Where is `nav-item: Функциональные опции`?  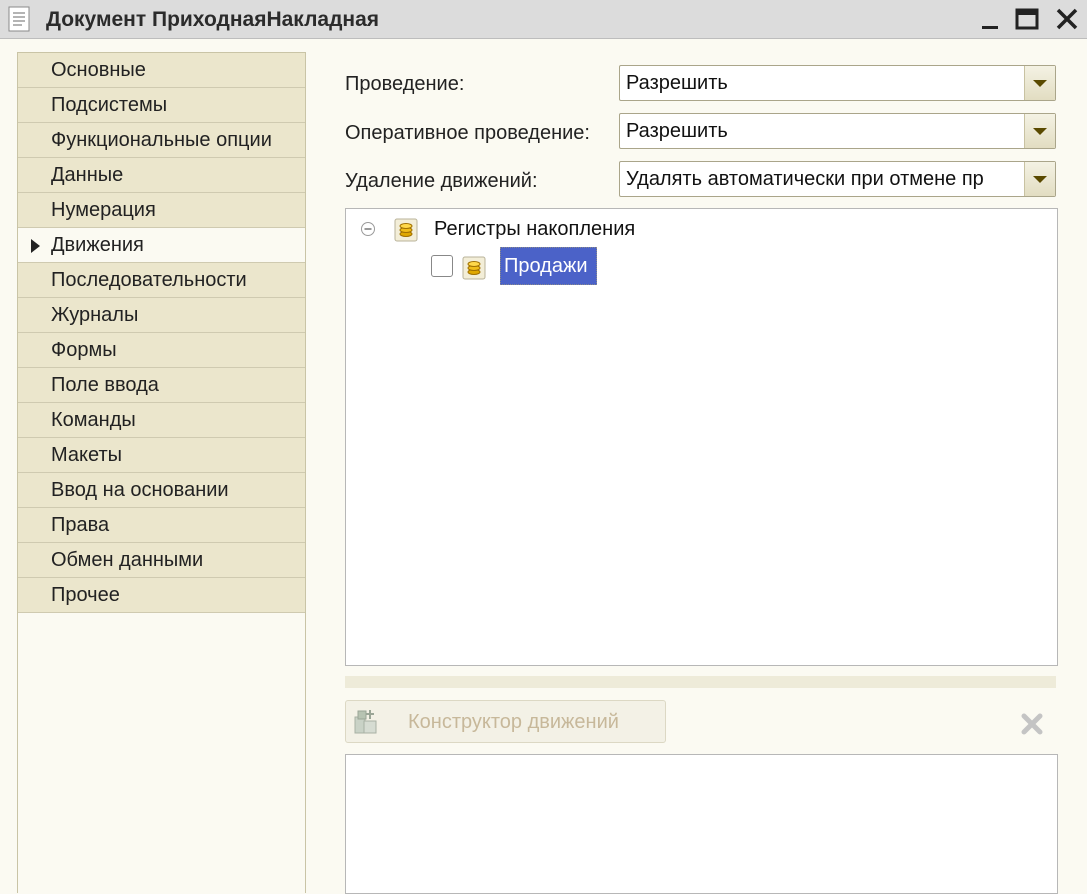
nav-item: Функциональные опции is located at coordinates (161, 140).